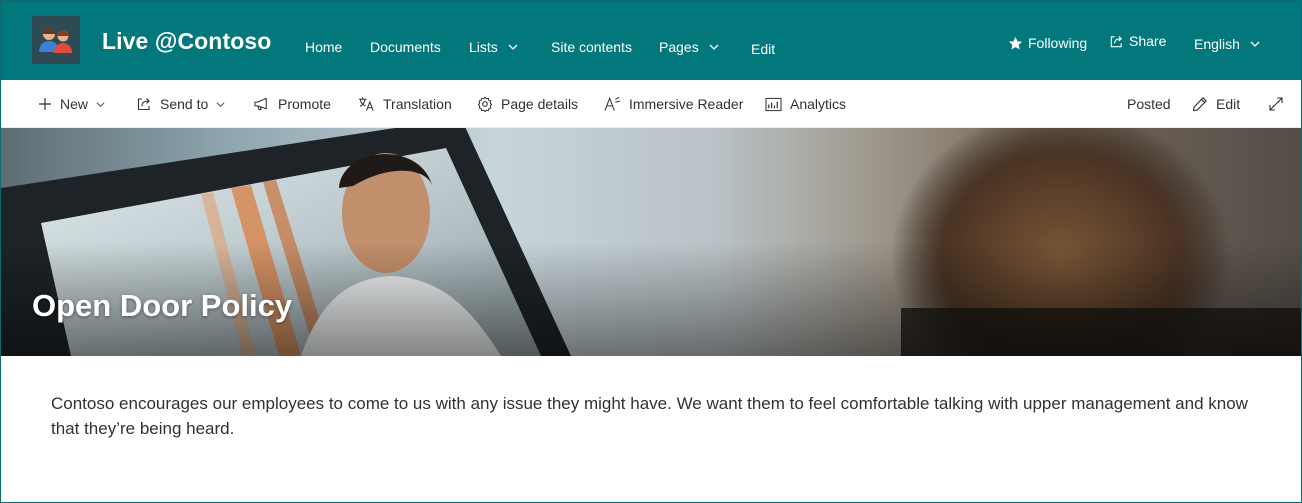  I want to click on people-team-logo-icon, so click(56, 40).